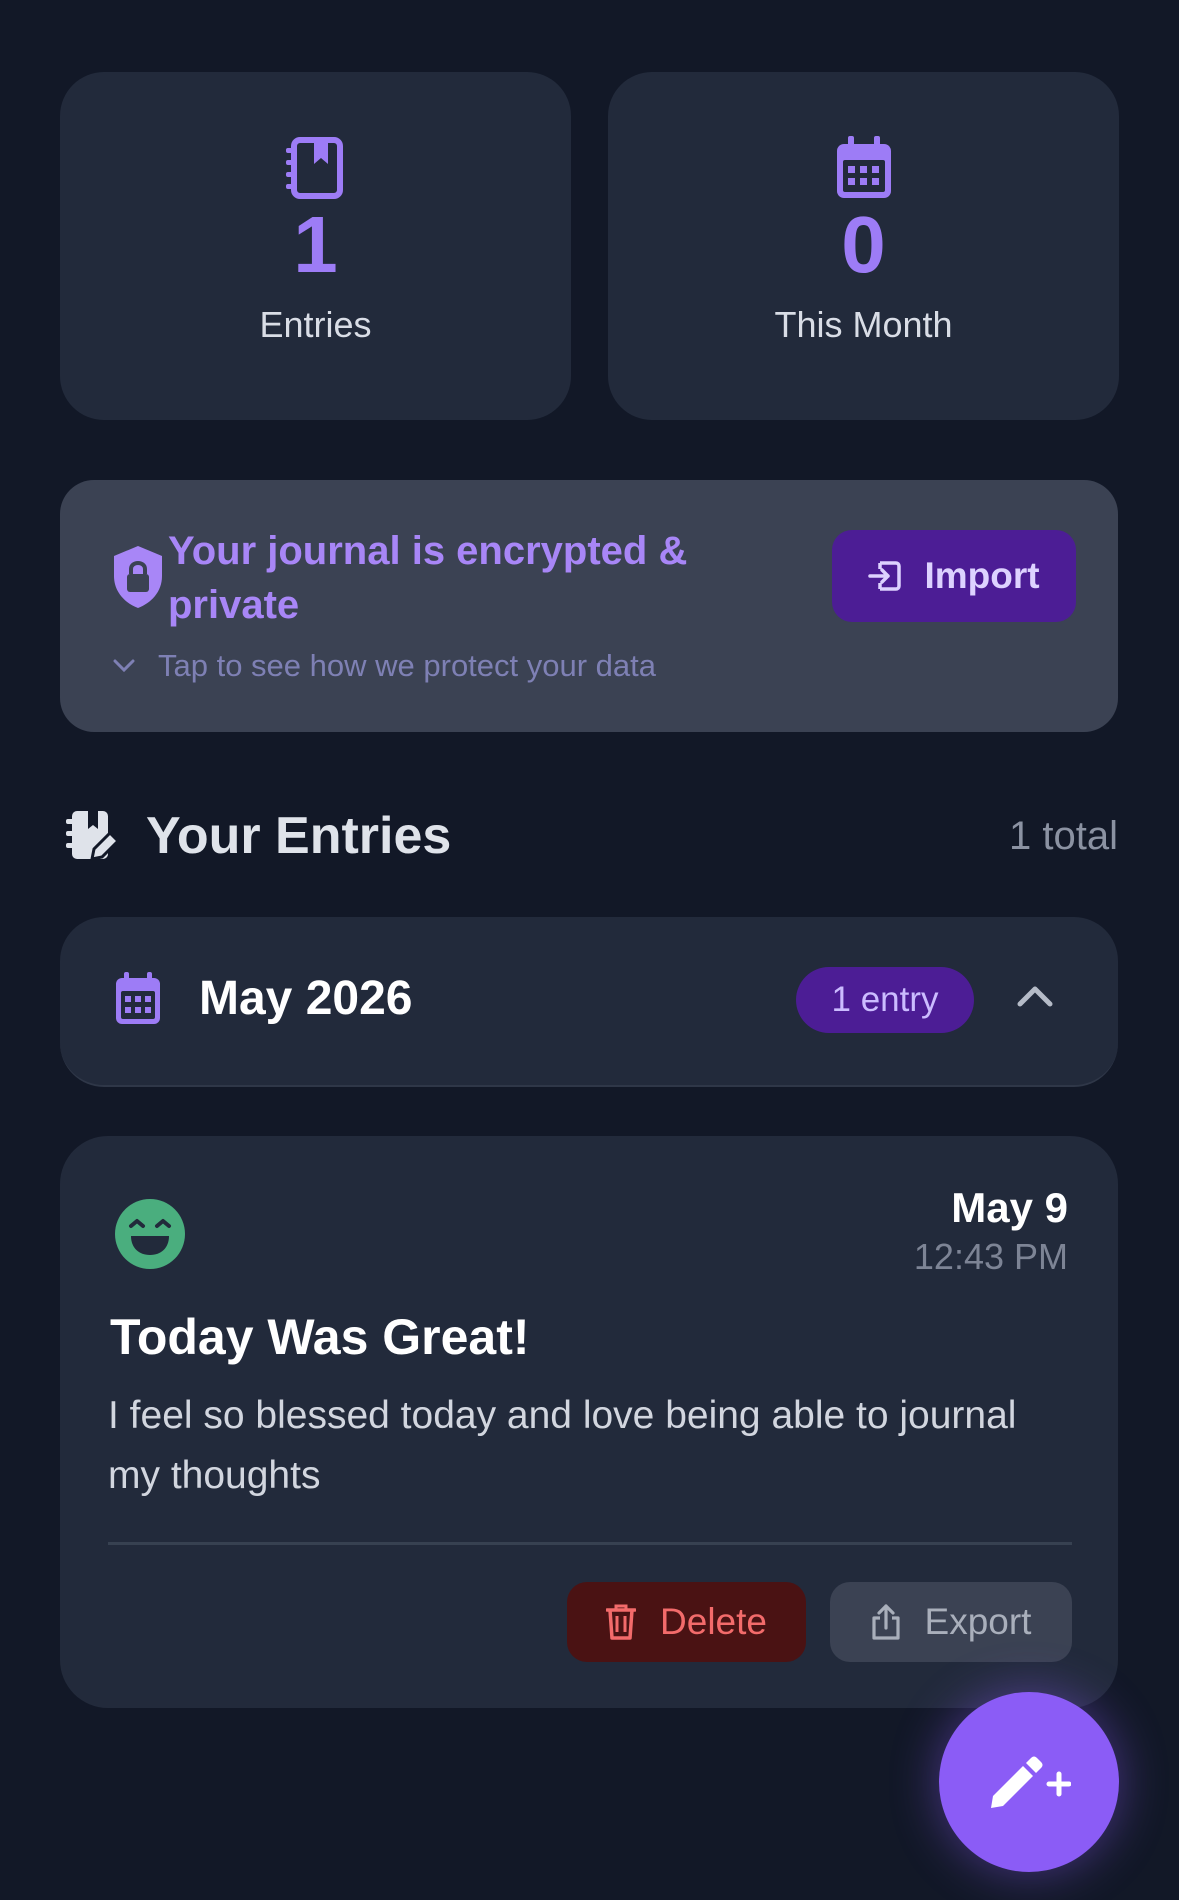 Image resolution: width=1179 pixels, height=1900 pixels. Describe the element at coordinates (592, 836) in the screenshot. I see `entries-section-header: Your Entries 1 total` at that location.